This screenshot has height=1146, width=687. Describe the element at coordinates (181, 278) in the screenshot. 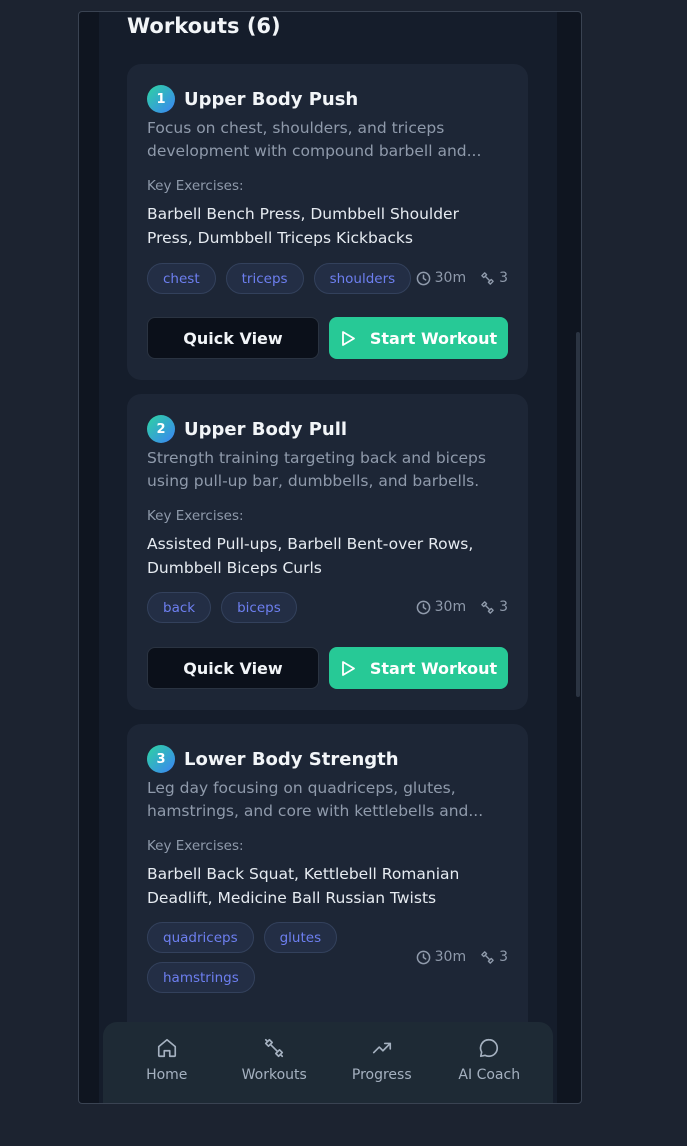

I see `muscle-tag: chest` at that location.